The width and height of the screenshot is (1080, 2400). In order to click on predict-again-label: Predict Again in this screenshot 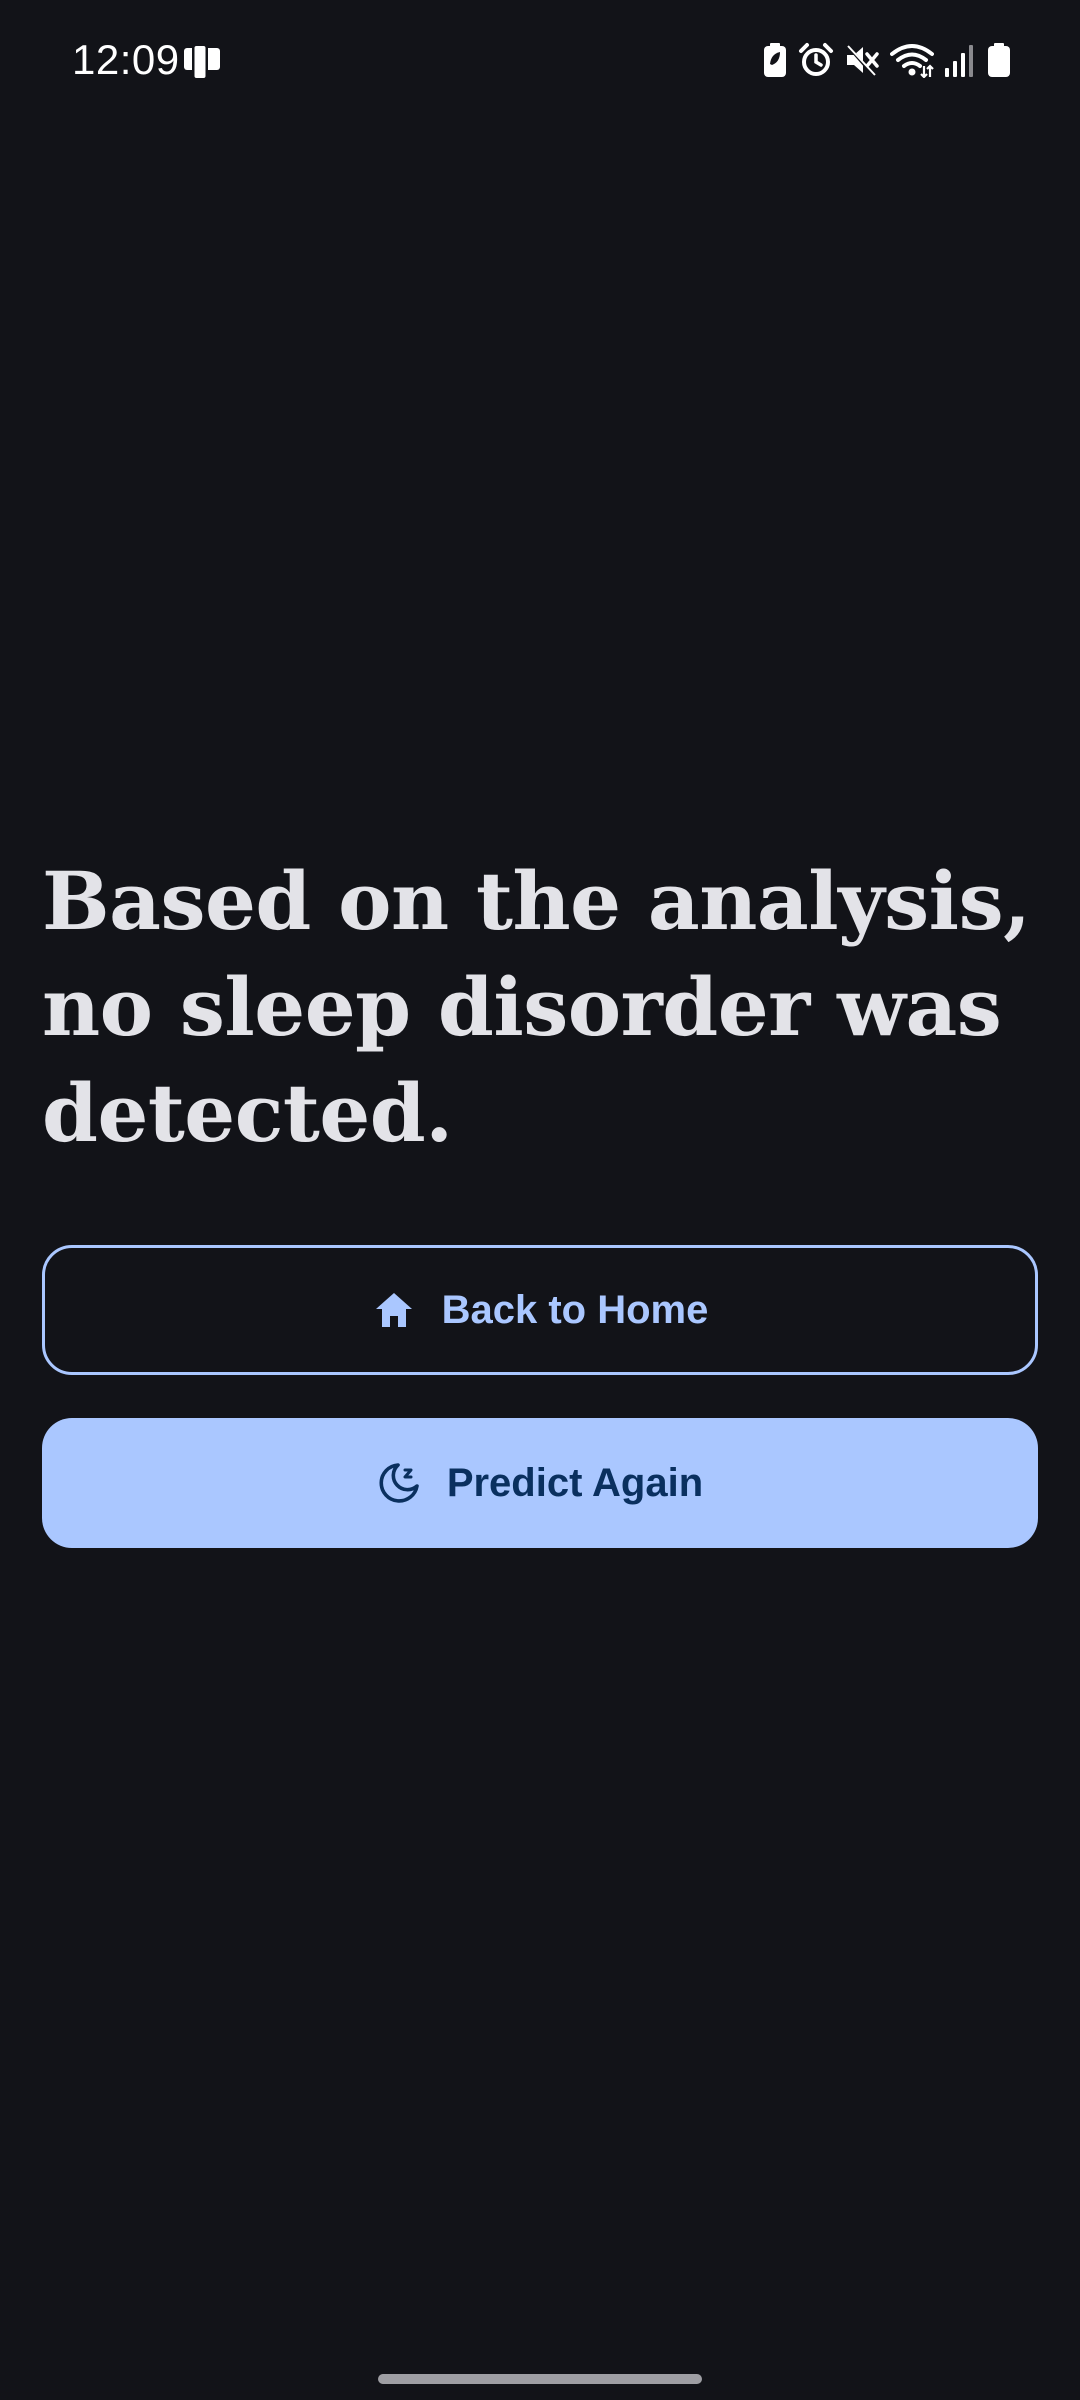, I will do `click(575, 1482)`.